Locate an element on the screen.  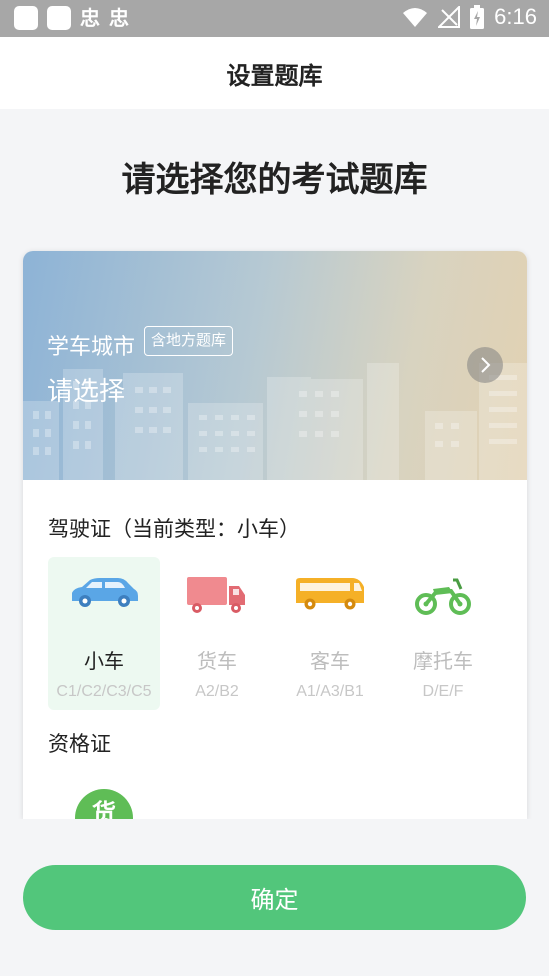
license-section-title: 驾驶证（当前类型：小车） is located at coordinates (174, 529).